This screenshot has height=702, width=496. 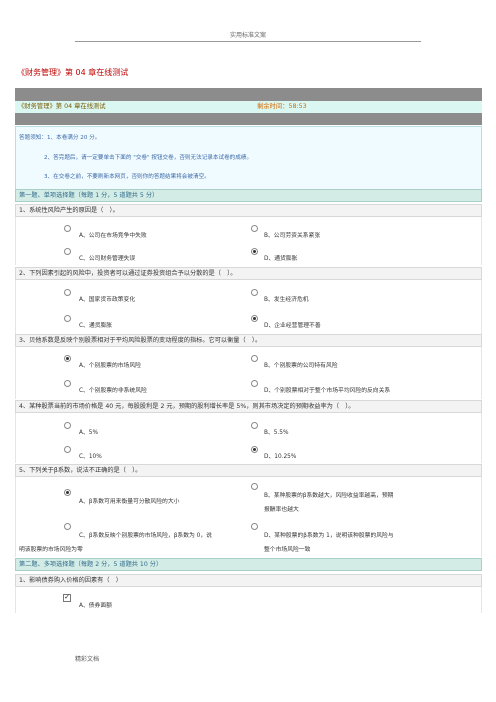 What do you see at coordinates (248, 195) in the screenshot?
I see `section-single-choice: 第一题、单项选择题（每题 1 分，5 道题共 5 分）` at bounding box center [248, 195].